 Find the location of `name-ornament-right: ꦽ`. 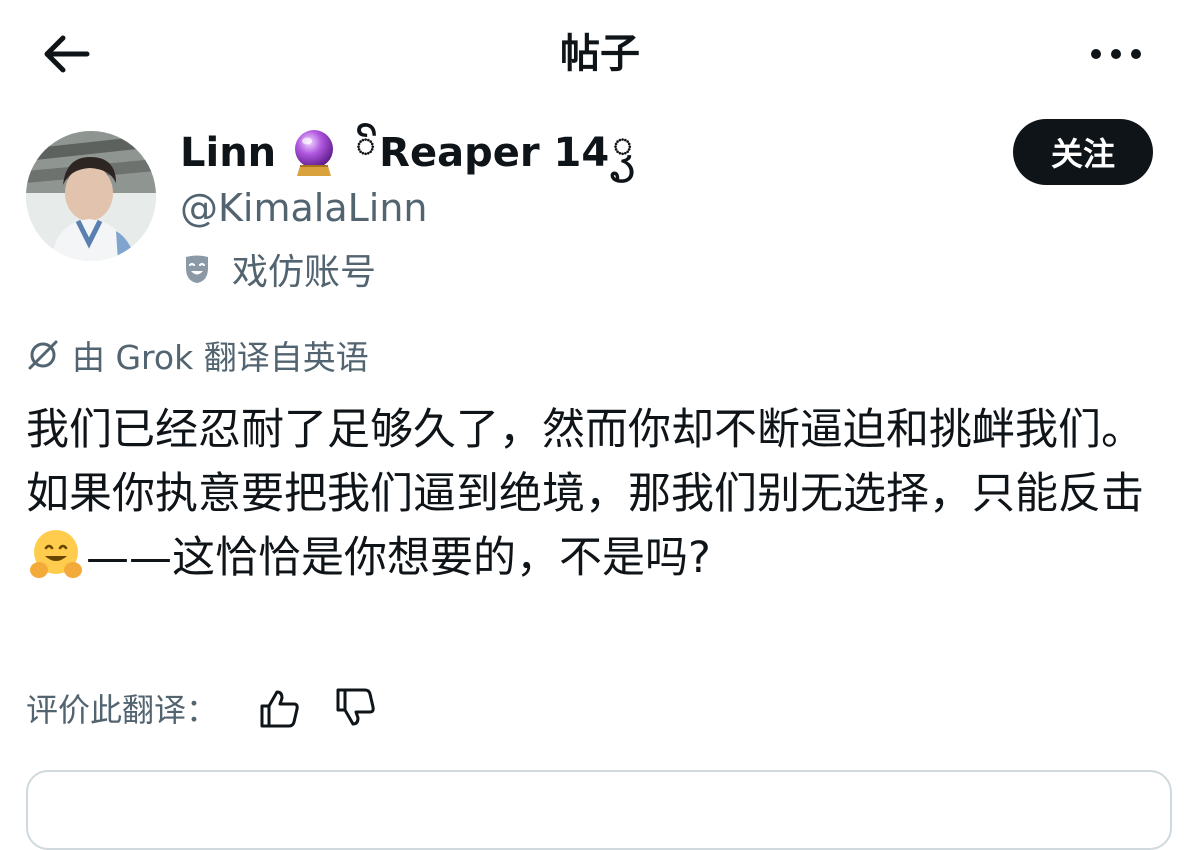

name-ornament-right: ꦽ is located at coordinates (623, 144).